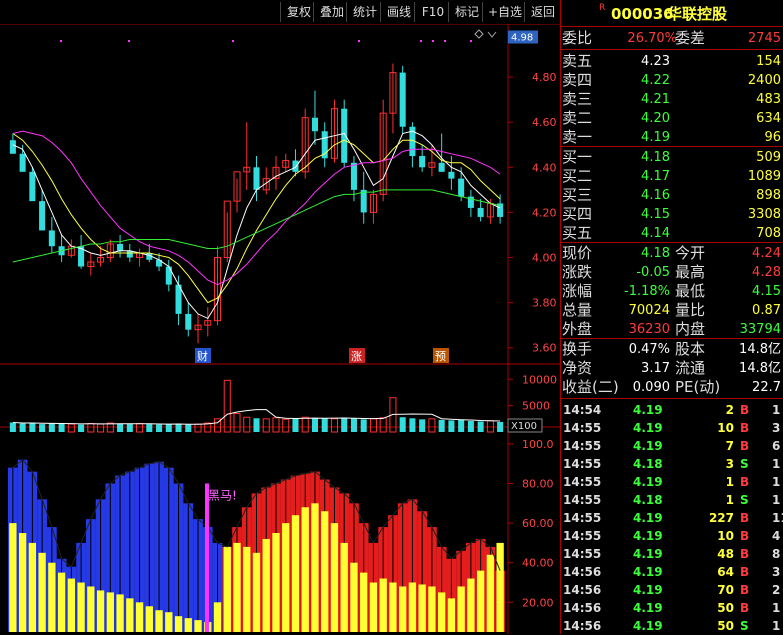  What do you see at coordinates (577, 310) in the screenshot?
I see `quote-label: 总量` at bounding box center [577, 310].